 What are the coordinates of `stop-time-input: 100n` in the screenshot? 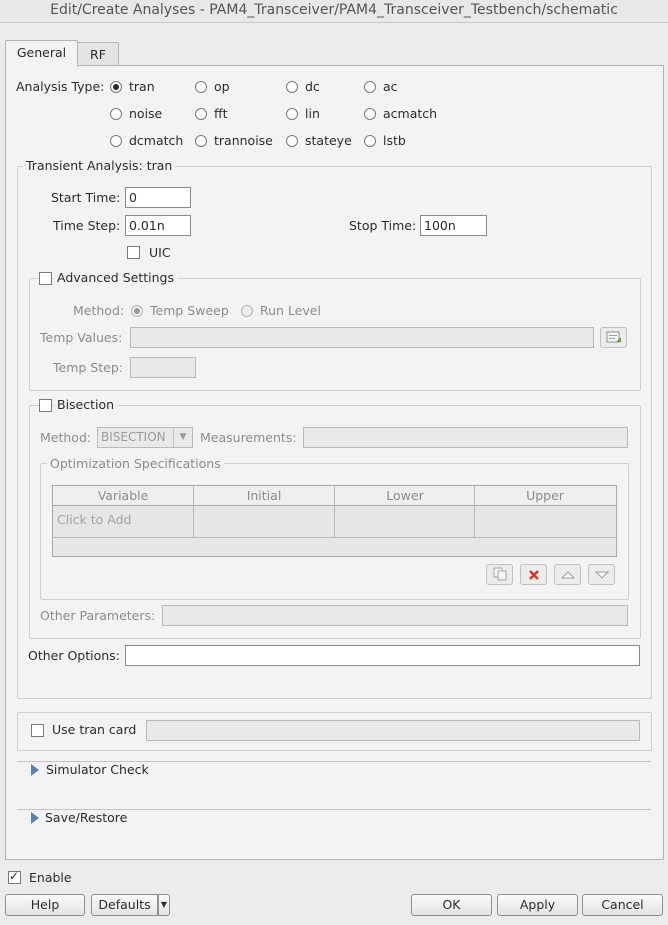 It's located at (453, 225).